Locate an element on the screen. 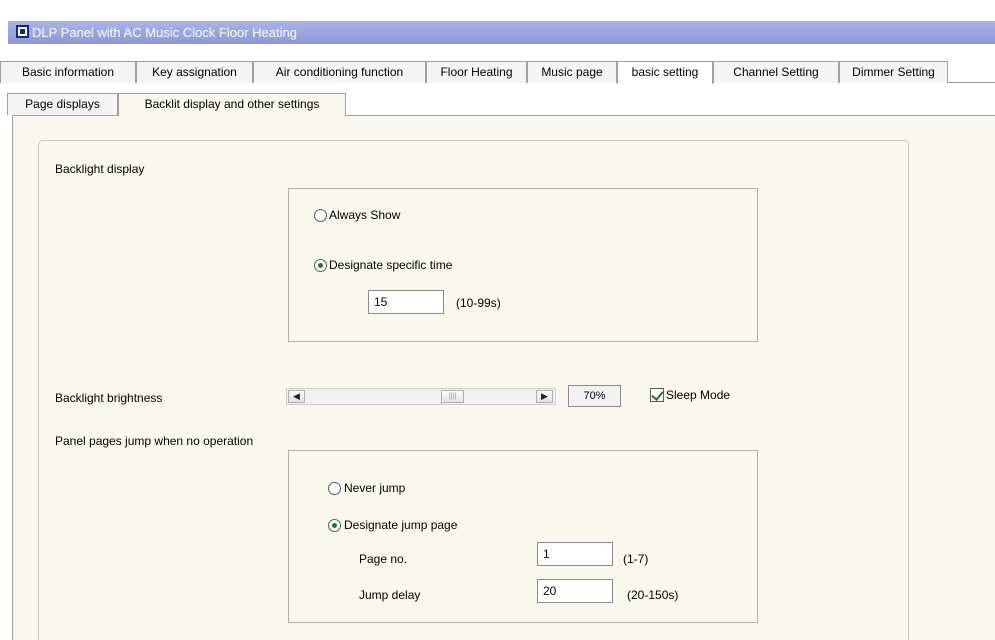 Image resolution: width=995 pixels, height=640 pixels. tab-key-assignation: Key assignation is located at coordinates (194, 72).